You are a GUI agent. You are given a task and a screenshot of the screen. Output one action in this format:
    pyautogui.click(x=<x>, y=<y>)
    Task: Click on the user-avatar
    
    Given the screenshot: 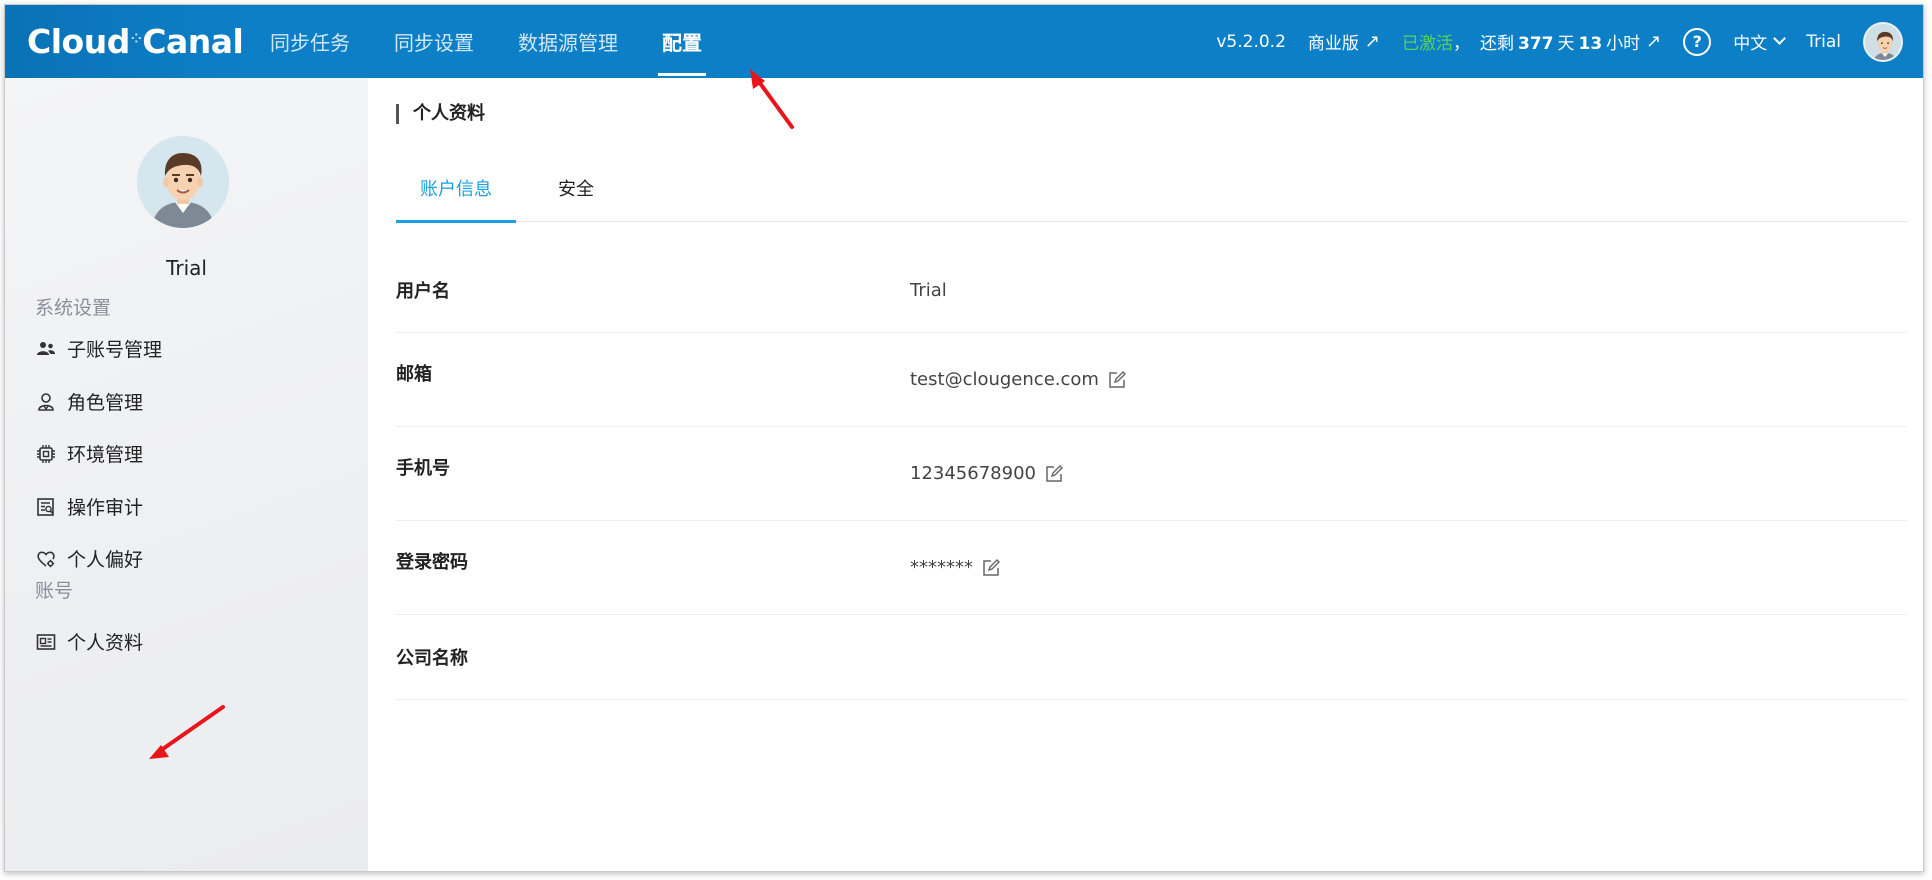 What is the action you would take?
    pyautogui.click(x=1883, y=41)
    